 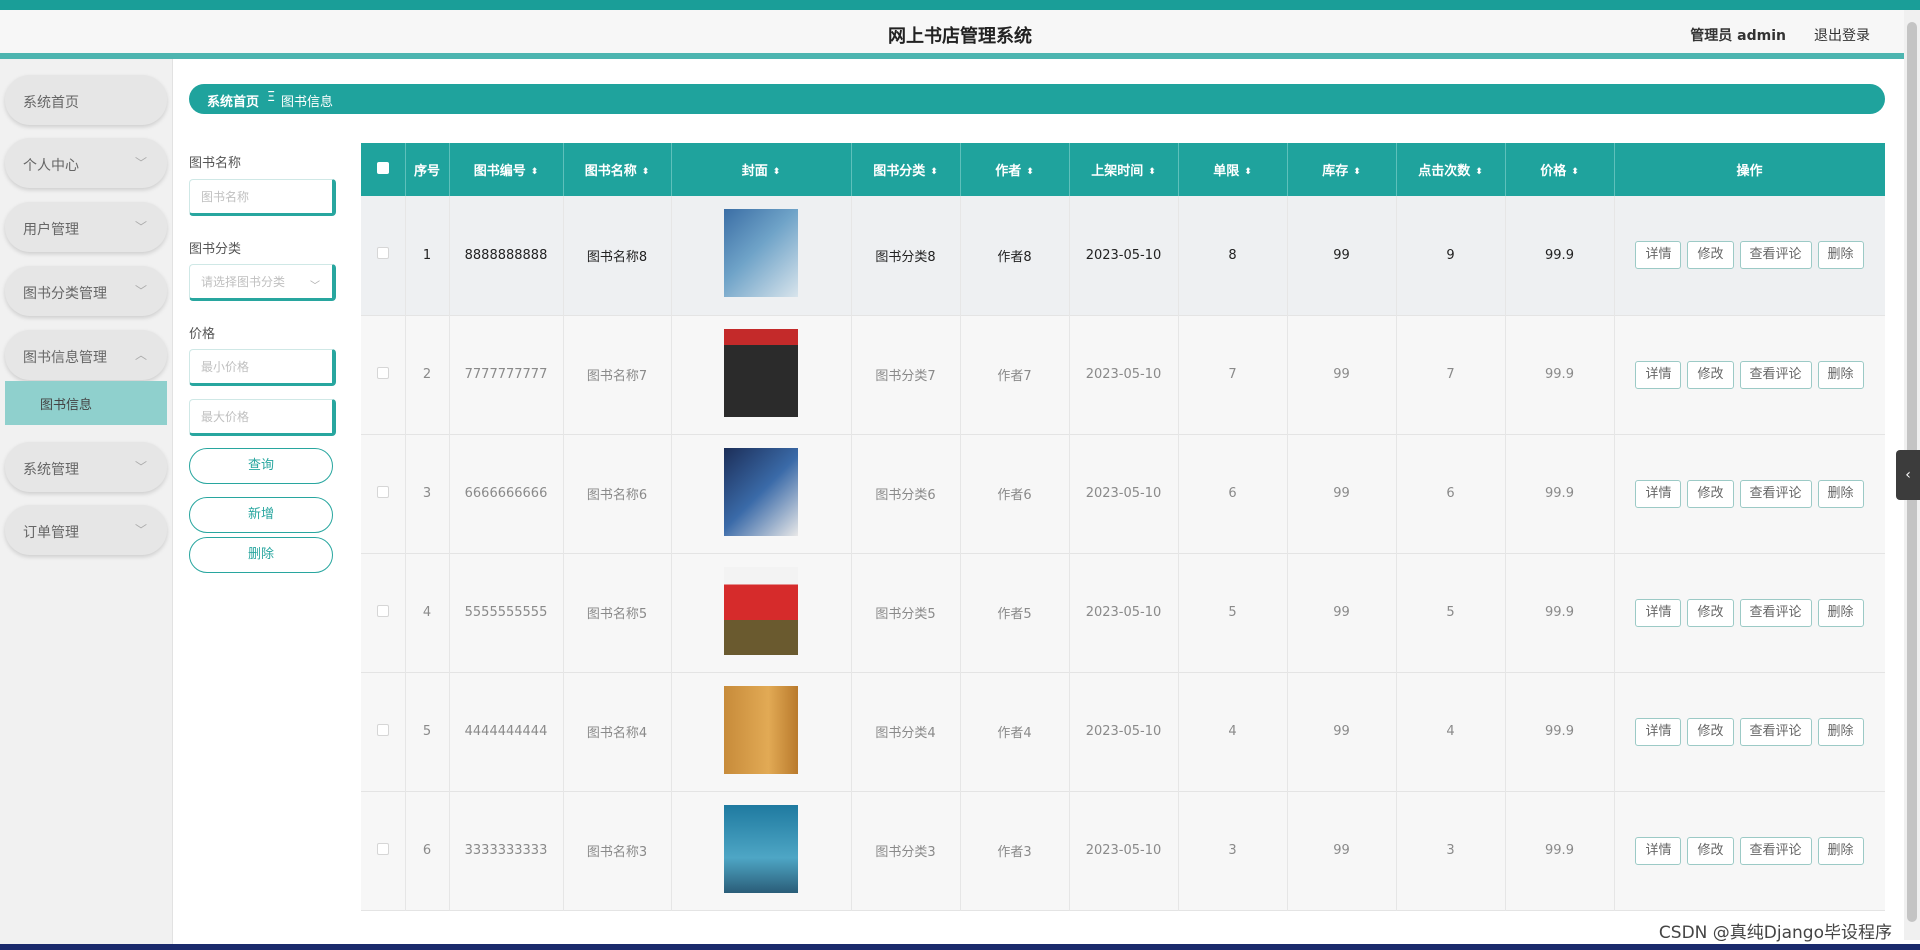 I want to click on column-header-sortable: 作者 ⬍, so click(x=1015, y=169).